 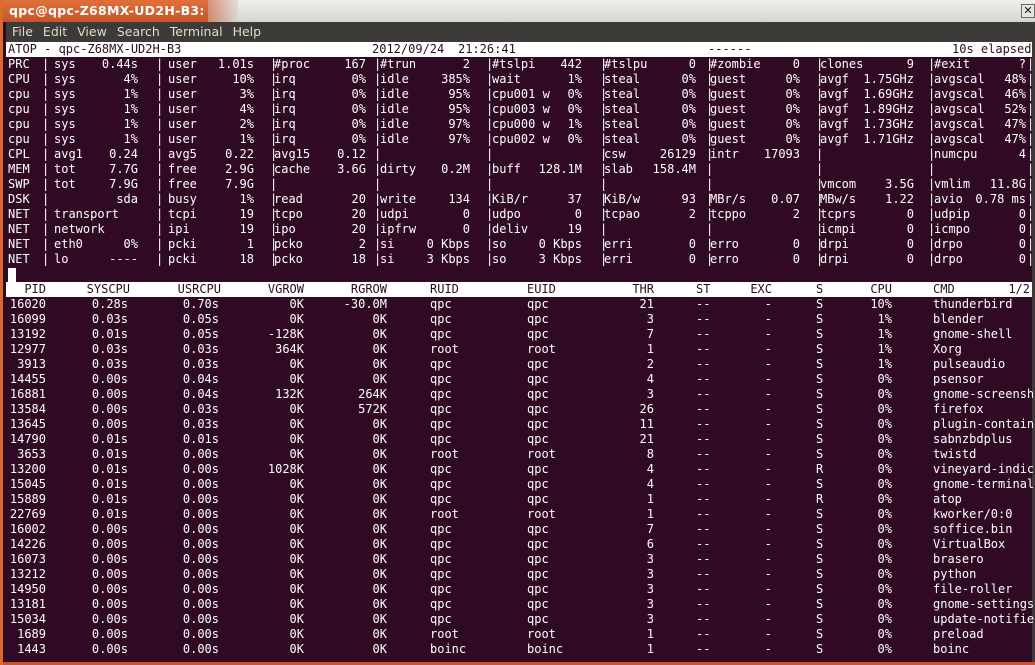 What do you see at coordinates (289, 394) in the screenshot?
I see `process-vgrow: 132K` at bounding box center [289, 394].